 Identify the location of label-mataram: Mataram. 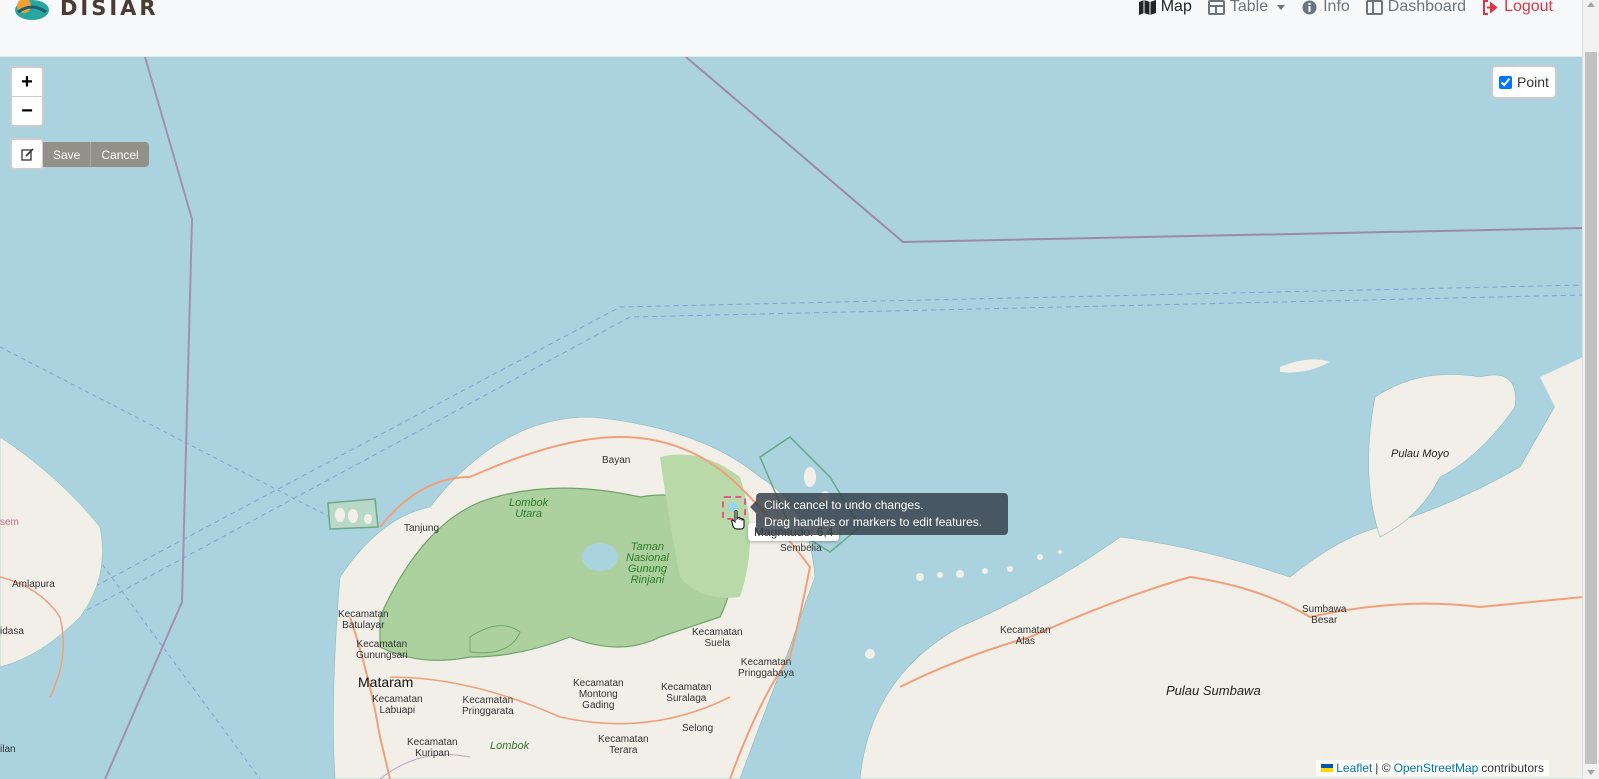
(386, 682).